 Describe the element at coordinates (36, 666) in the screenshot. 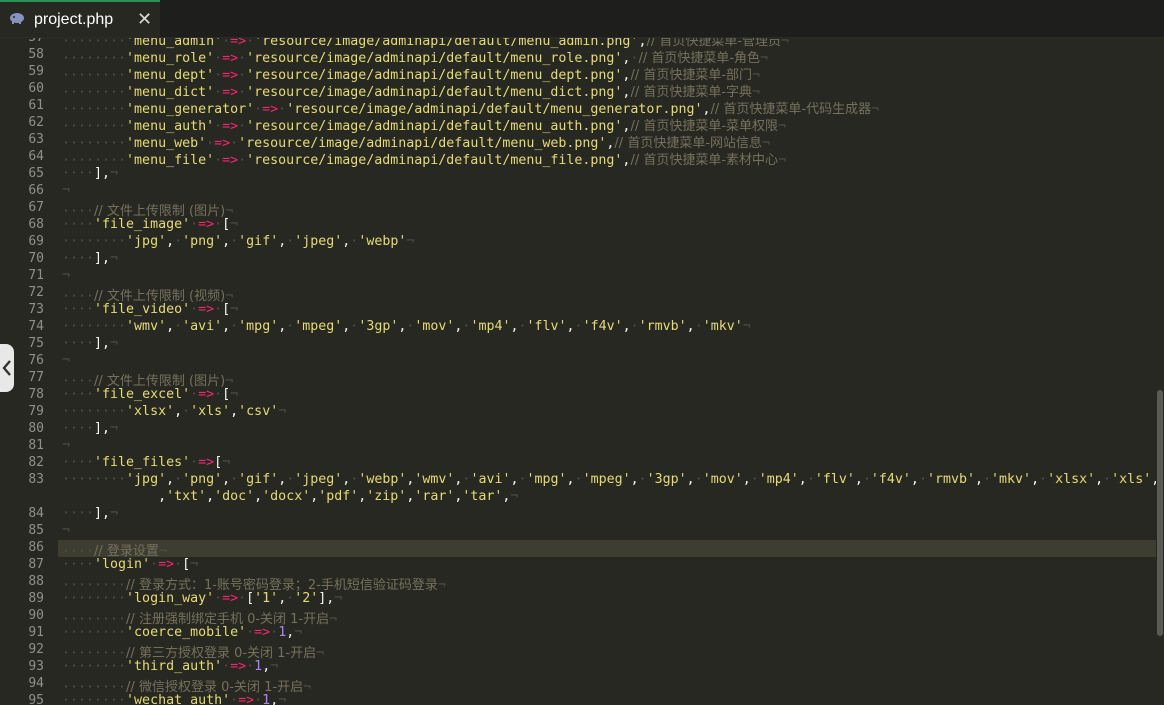

I see `line-number: 93` at that location.